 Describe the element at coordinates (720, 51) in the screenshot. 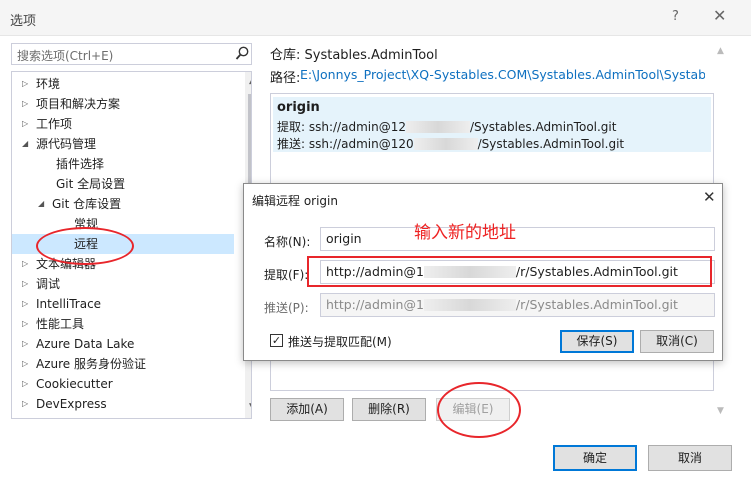

I see `panel-scroll-up-icon: ▲` at that location.